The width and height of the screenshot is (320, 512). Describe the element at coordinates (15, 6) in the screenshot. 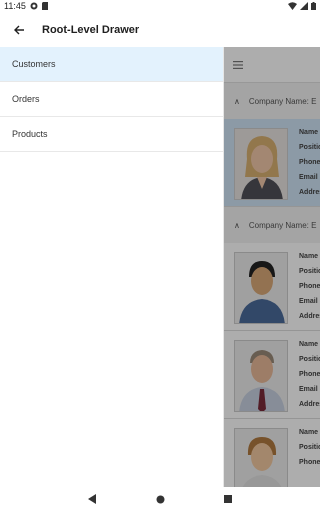

I see `status-time: 11:45` at that location.